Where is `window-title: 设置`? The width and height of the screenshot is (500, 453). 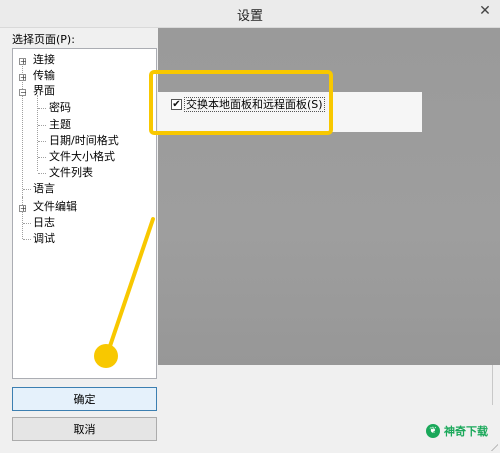
window-title: 设置 is located at coordinates (249, 16).